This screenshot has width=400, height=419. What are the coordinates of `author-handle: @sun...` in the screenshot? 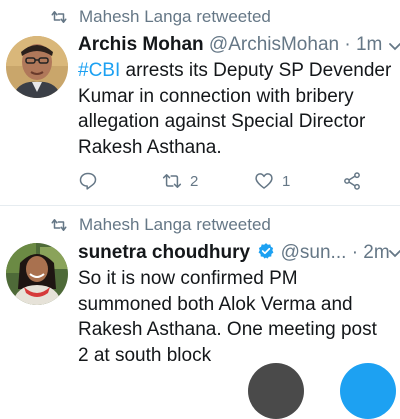 It's located at (314, 252).